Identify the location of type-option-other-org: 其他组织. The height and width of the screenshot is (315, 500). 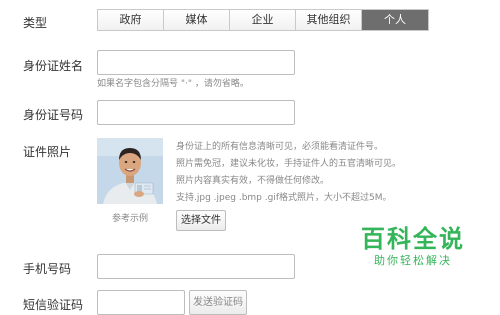
(329, 20).